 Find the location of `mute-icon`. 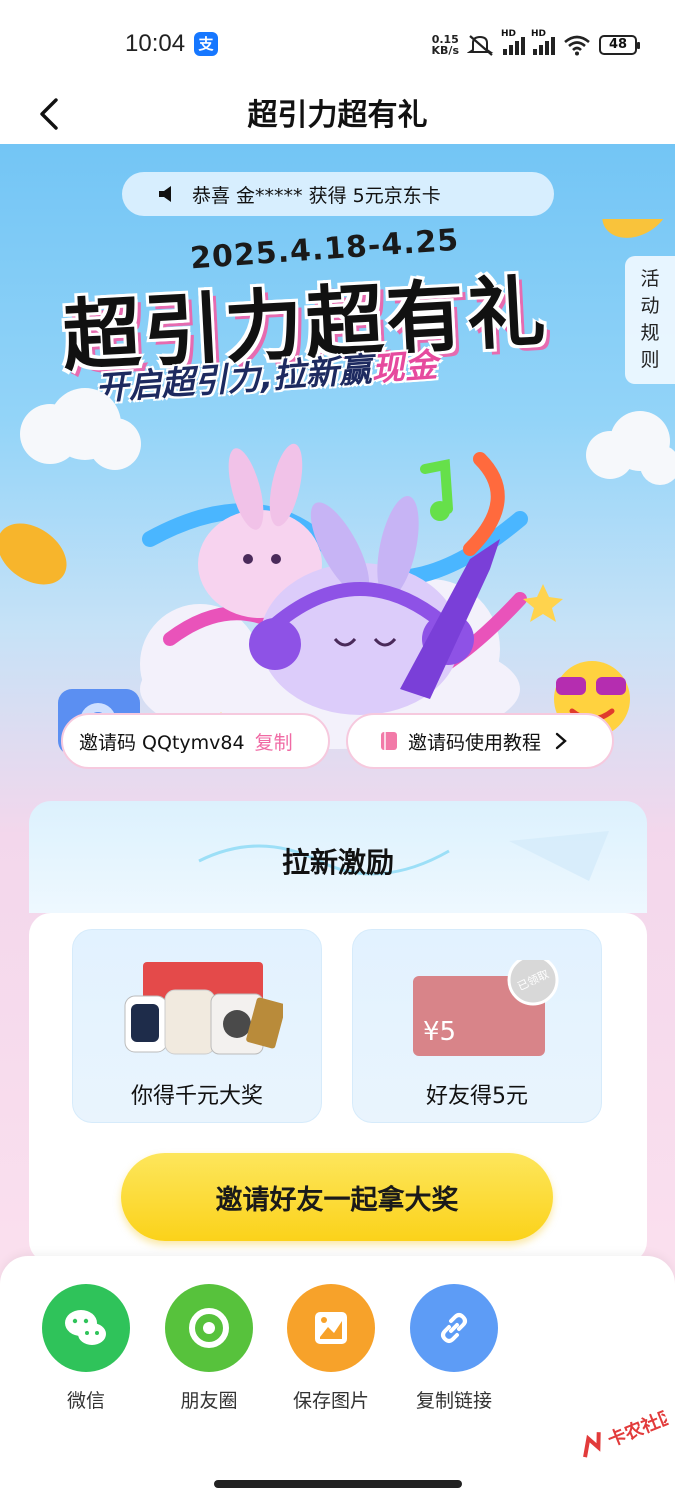

mute-icon is located at coordinates (480, 45).